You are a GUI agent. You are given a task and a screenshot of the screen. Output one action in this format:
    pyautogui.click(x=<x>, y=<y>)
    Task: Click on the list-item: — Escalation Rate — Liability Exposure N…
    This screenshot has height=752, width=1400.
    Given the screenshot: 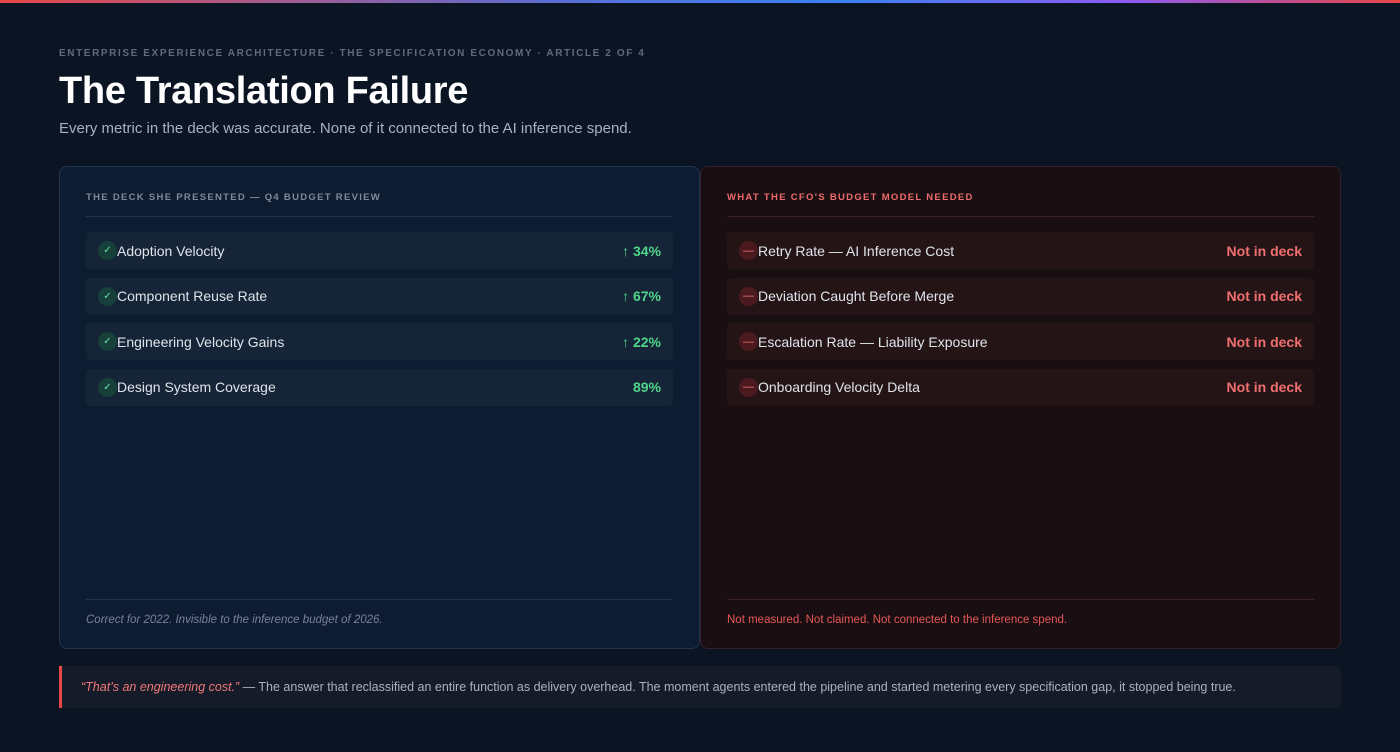 What is the action you would take?
    pyautogui.click(x=1020, y=341)
    